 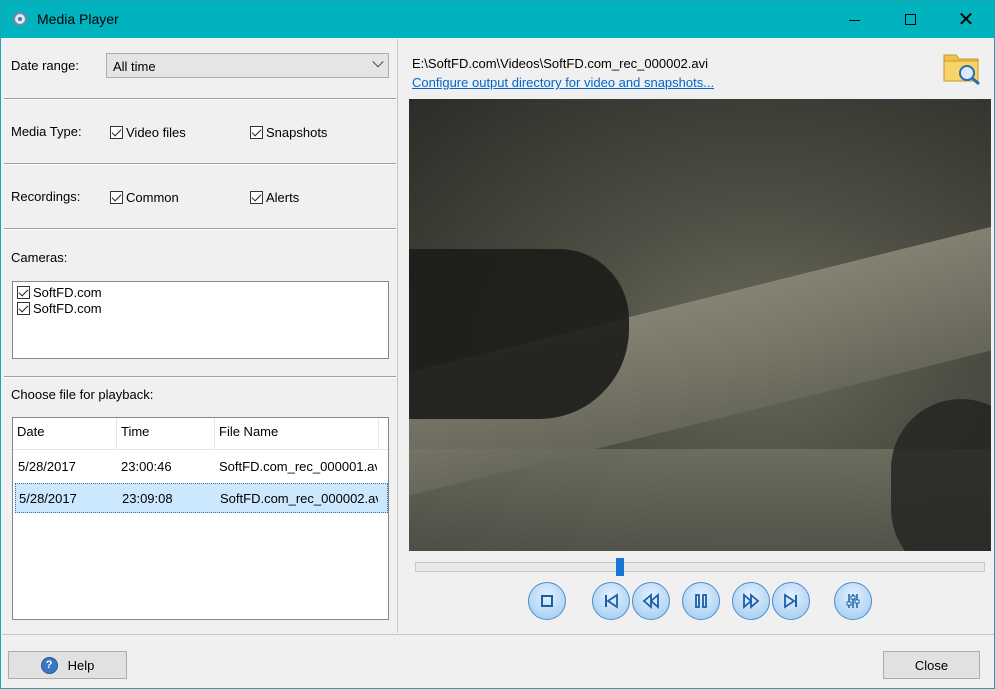 I want to click on video-files-checkbox: Video files, so click(x=148, y=132).